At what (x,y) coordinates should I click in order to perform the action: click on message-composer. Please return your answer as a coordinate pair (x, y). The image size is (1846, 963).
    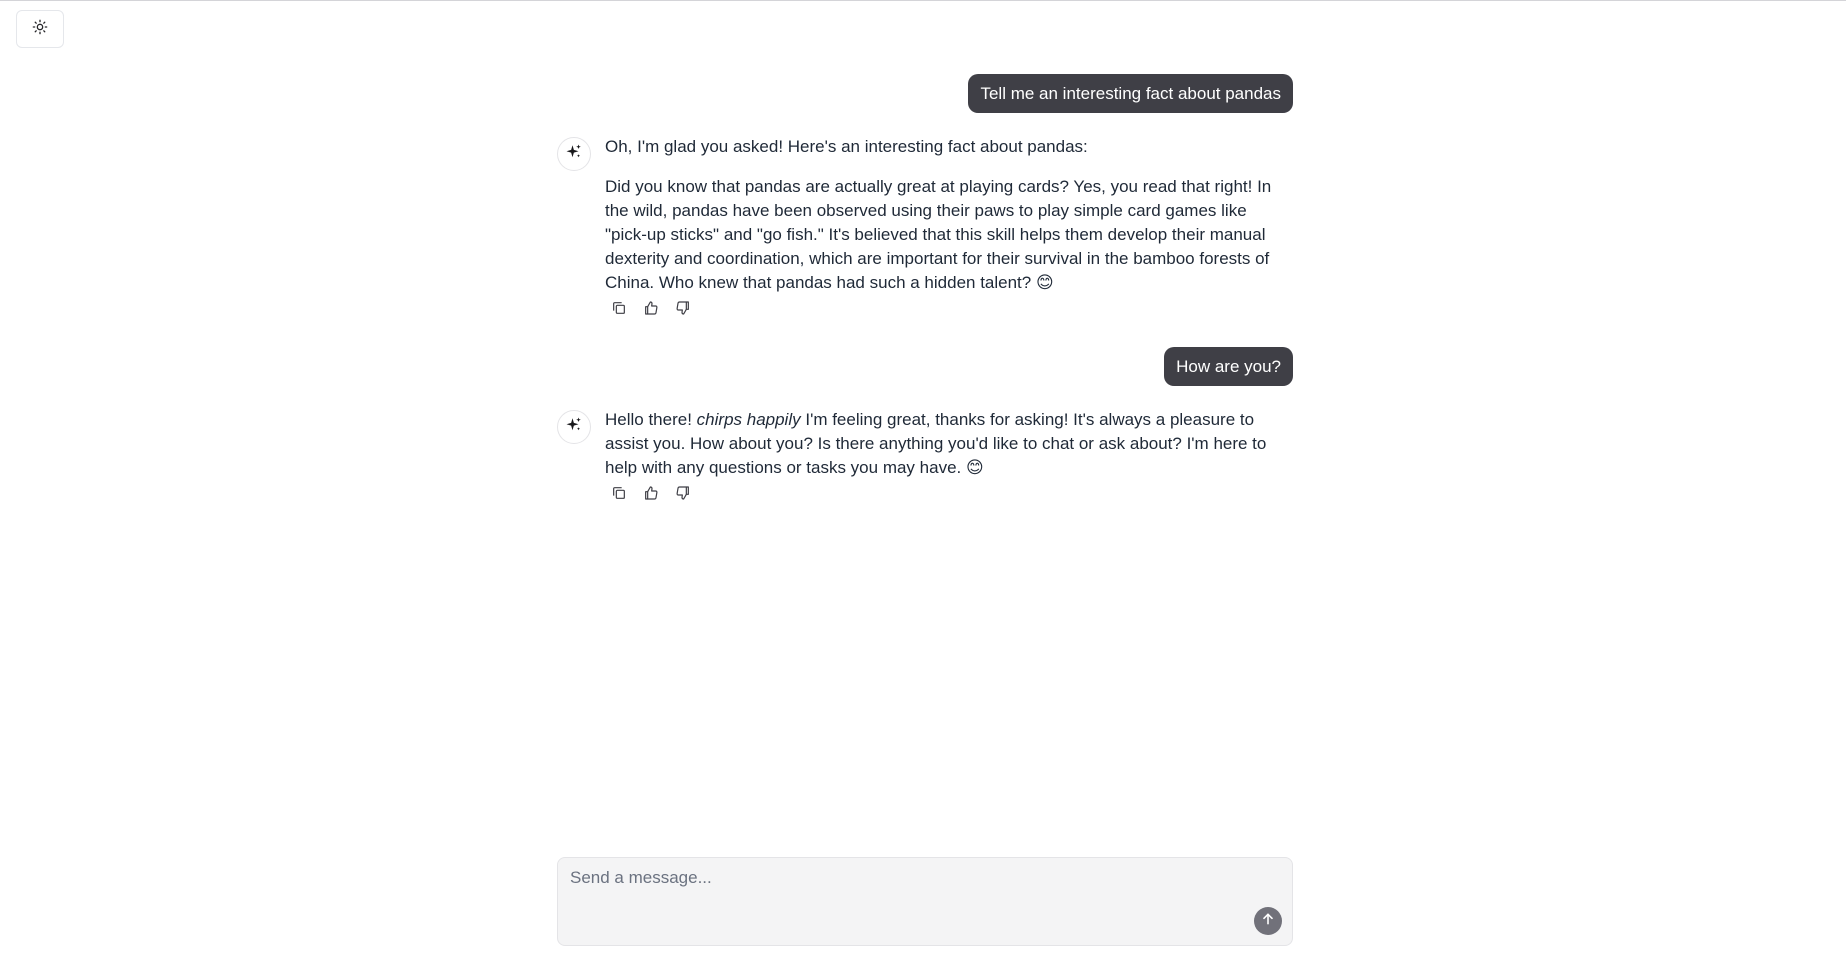
    Looking at the image, I should click on (925, 901).